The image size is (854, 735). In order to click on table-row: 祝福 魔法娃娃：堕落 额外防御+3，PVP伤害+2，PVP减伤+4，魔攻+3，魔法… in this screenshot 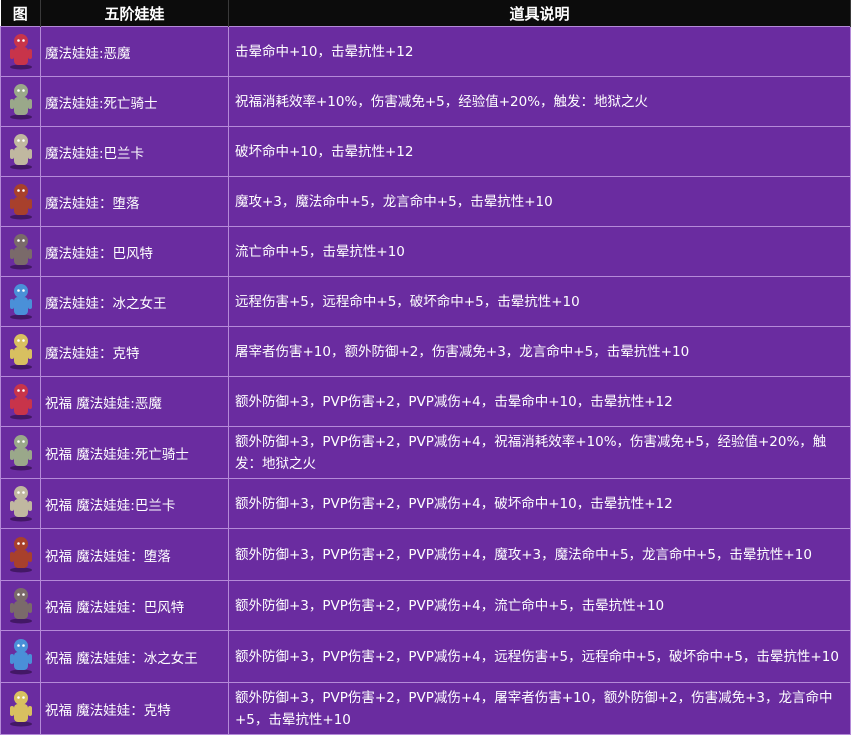, I will do `click(425, 554)`.